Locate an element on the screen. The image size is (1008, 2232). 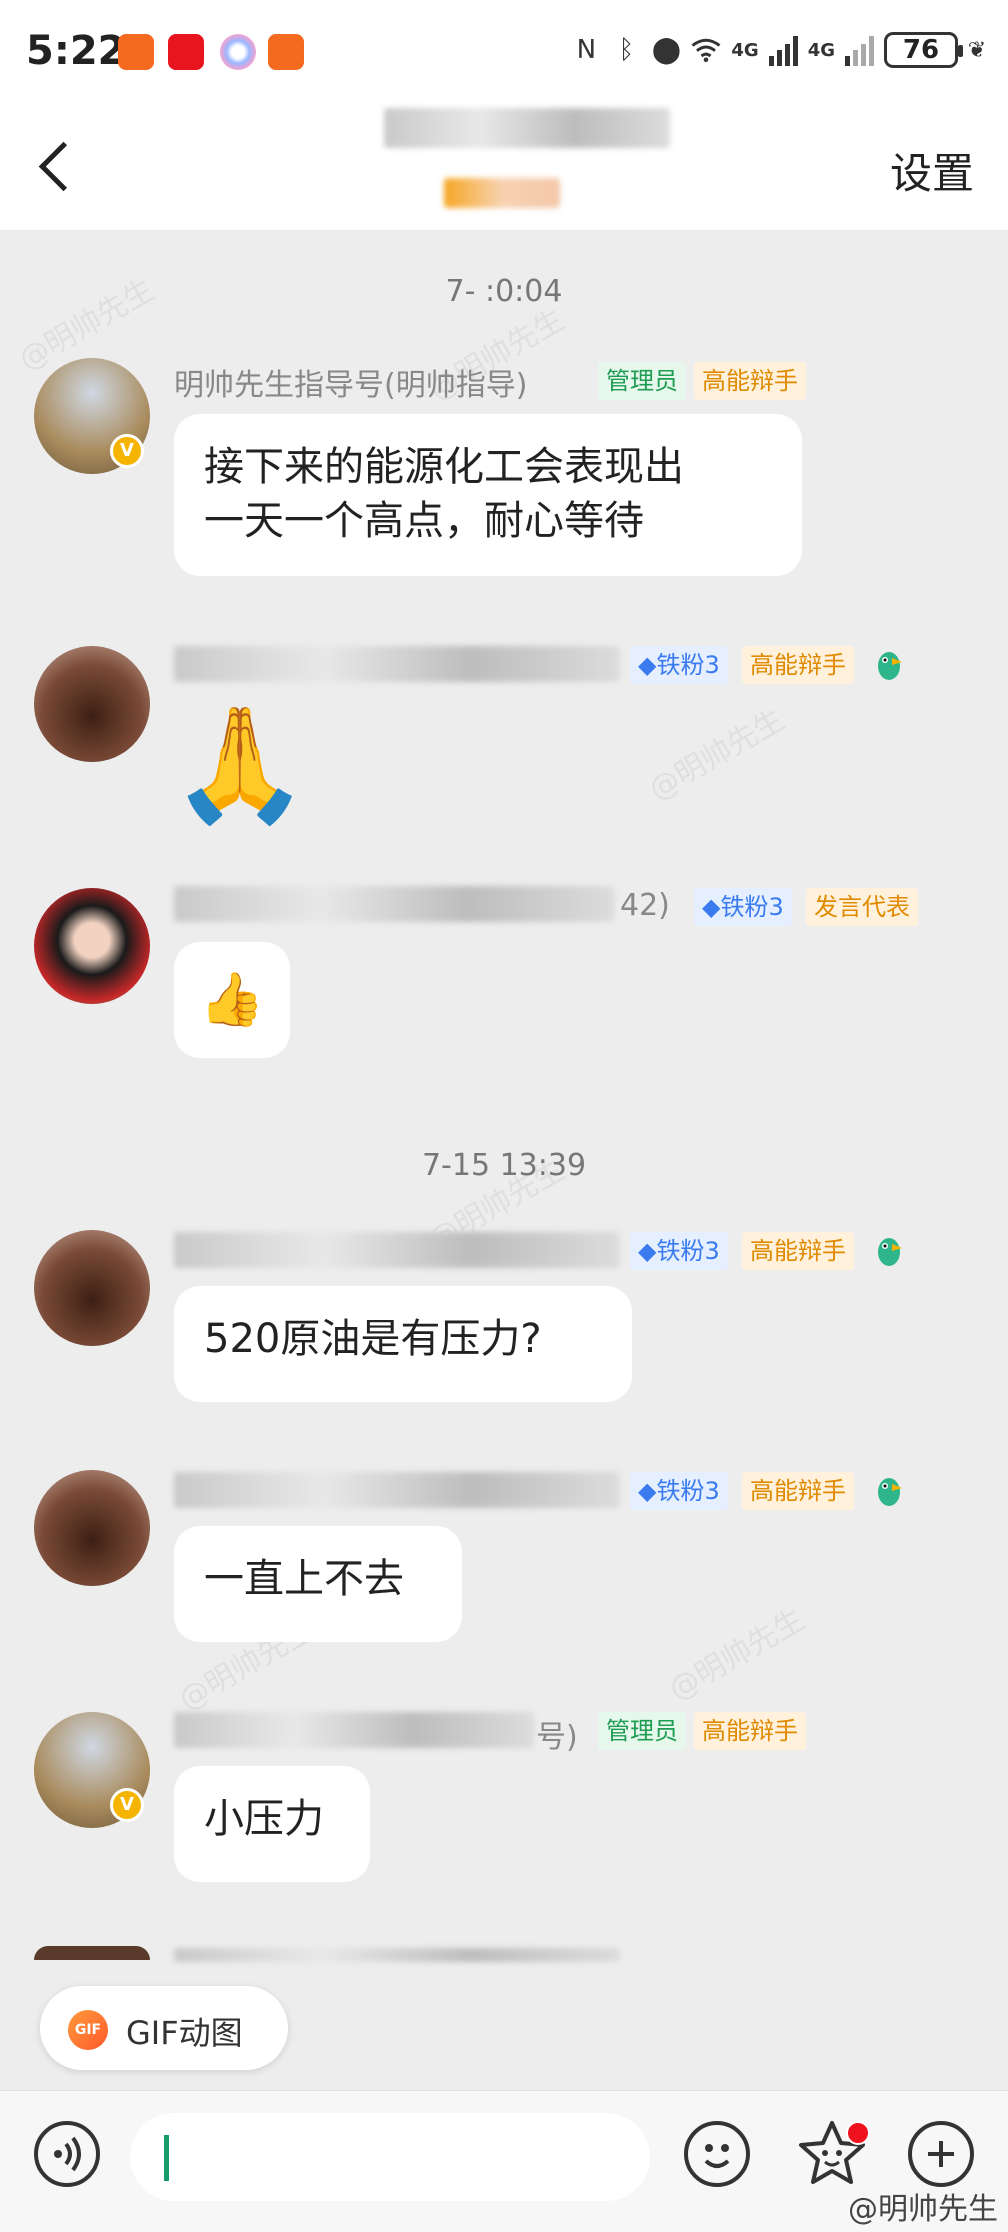
gif-suggestion-chip: GIF GIF动图 is located at coordinates (164, 2028).